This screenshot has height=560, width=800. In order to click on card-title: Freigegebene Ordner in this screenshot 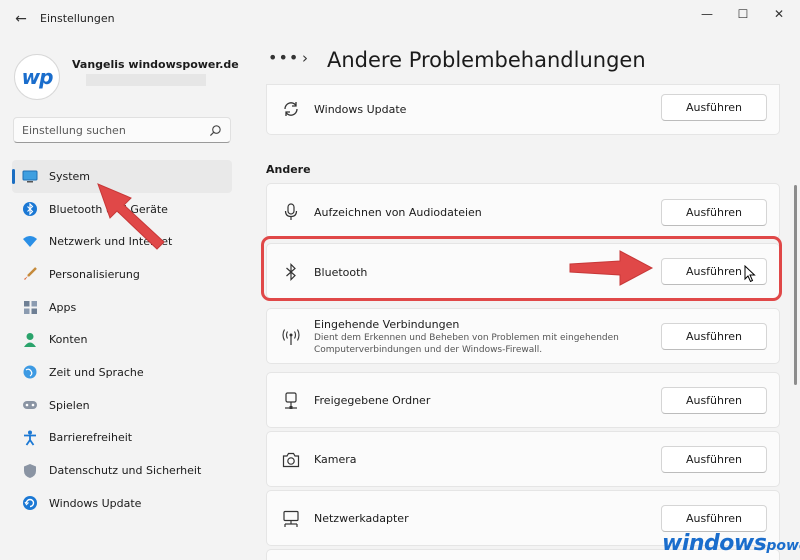, I will do `click(372, 400)`.